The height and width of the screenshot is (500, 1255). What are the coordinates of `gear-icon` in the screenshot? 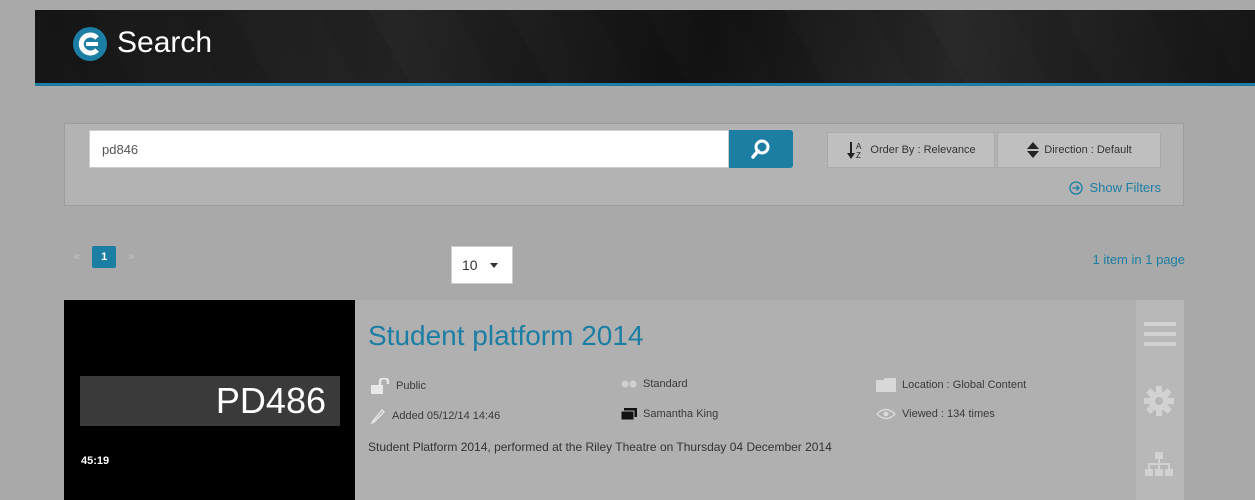 It's located at (1159, 401).